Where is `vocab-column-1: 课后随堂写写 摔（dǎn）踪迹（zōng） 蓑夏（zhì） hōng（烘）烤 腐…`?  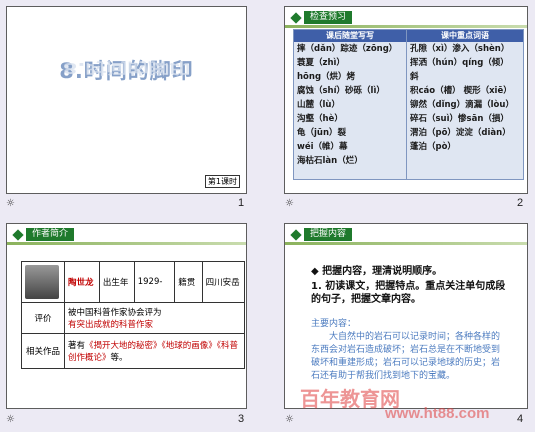 vocab-column-1: 课后随堂写写 摔（dǎn）踪迹（zōng） 蓑夏（zhì） hōng（烘）烤 腐… is located at coordinates (350, 104).